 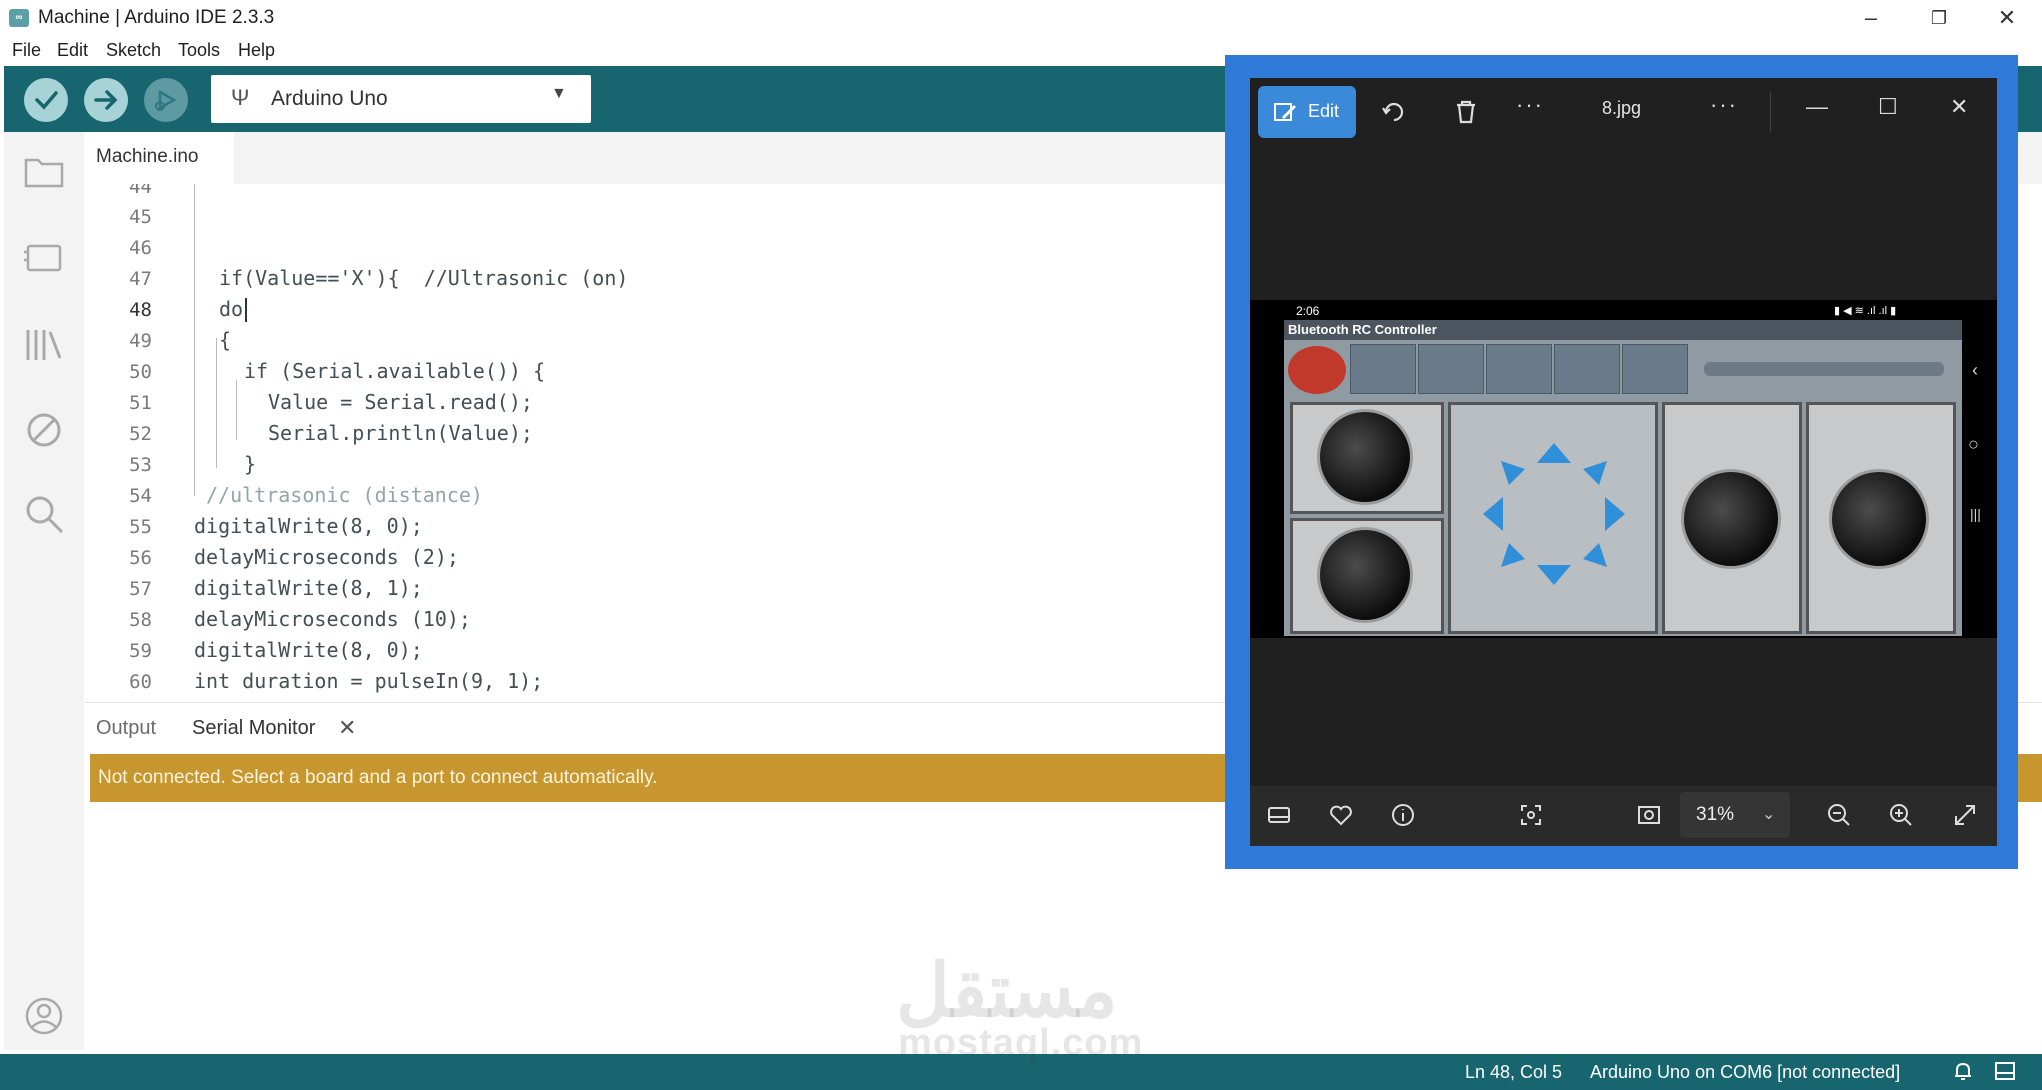 I want to click on tab-machine-ino: Machine.ino, so click(x=159, y=158).